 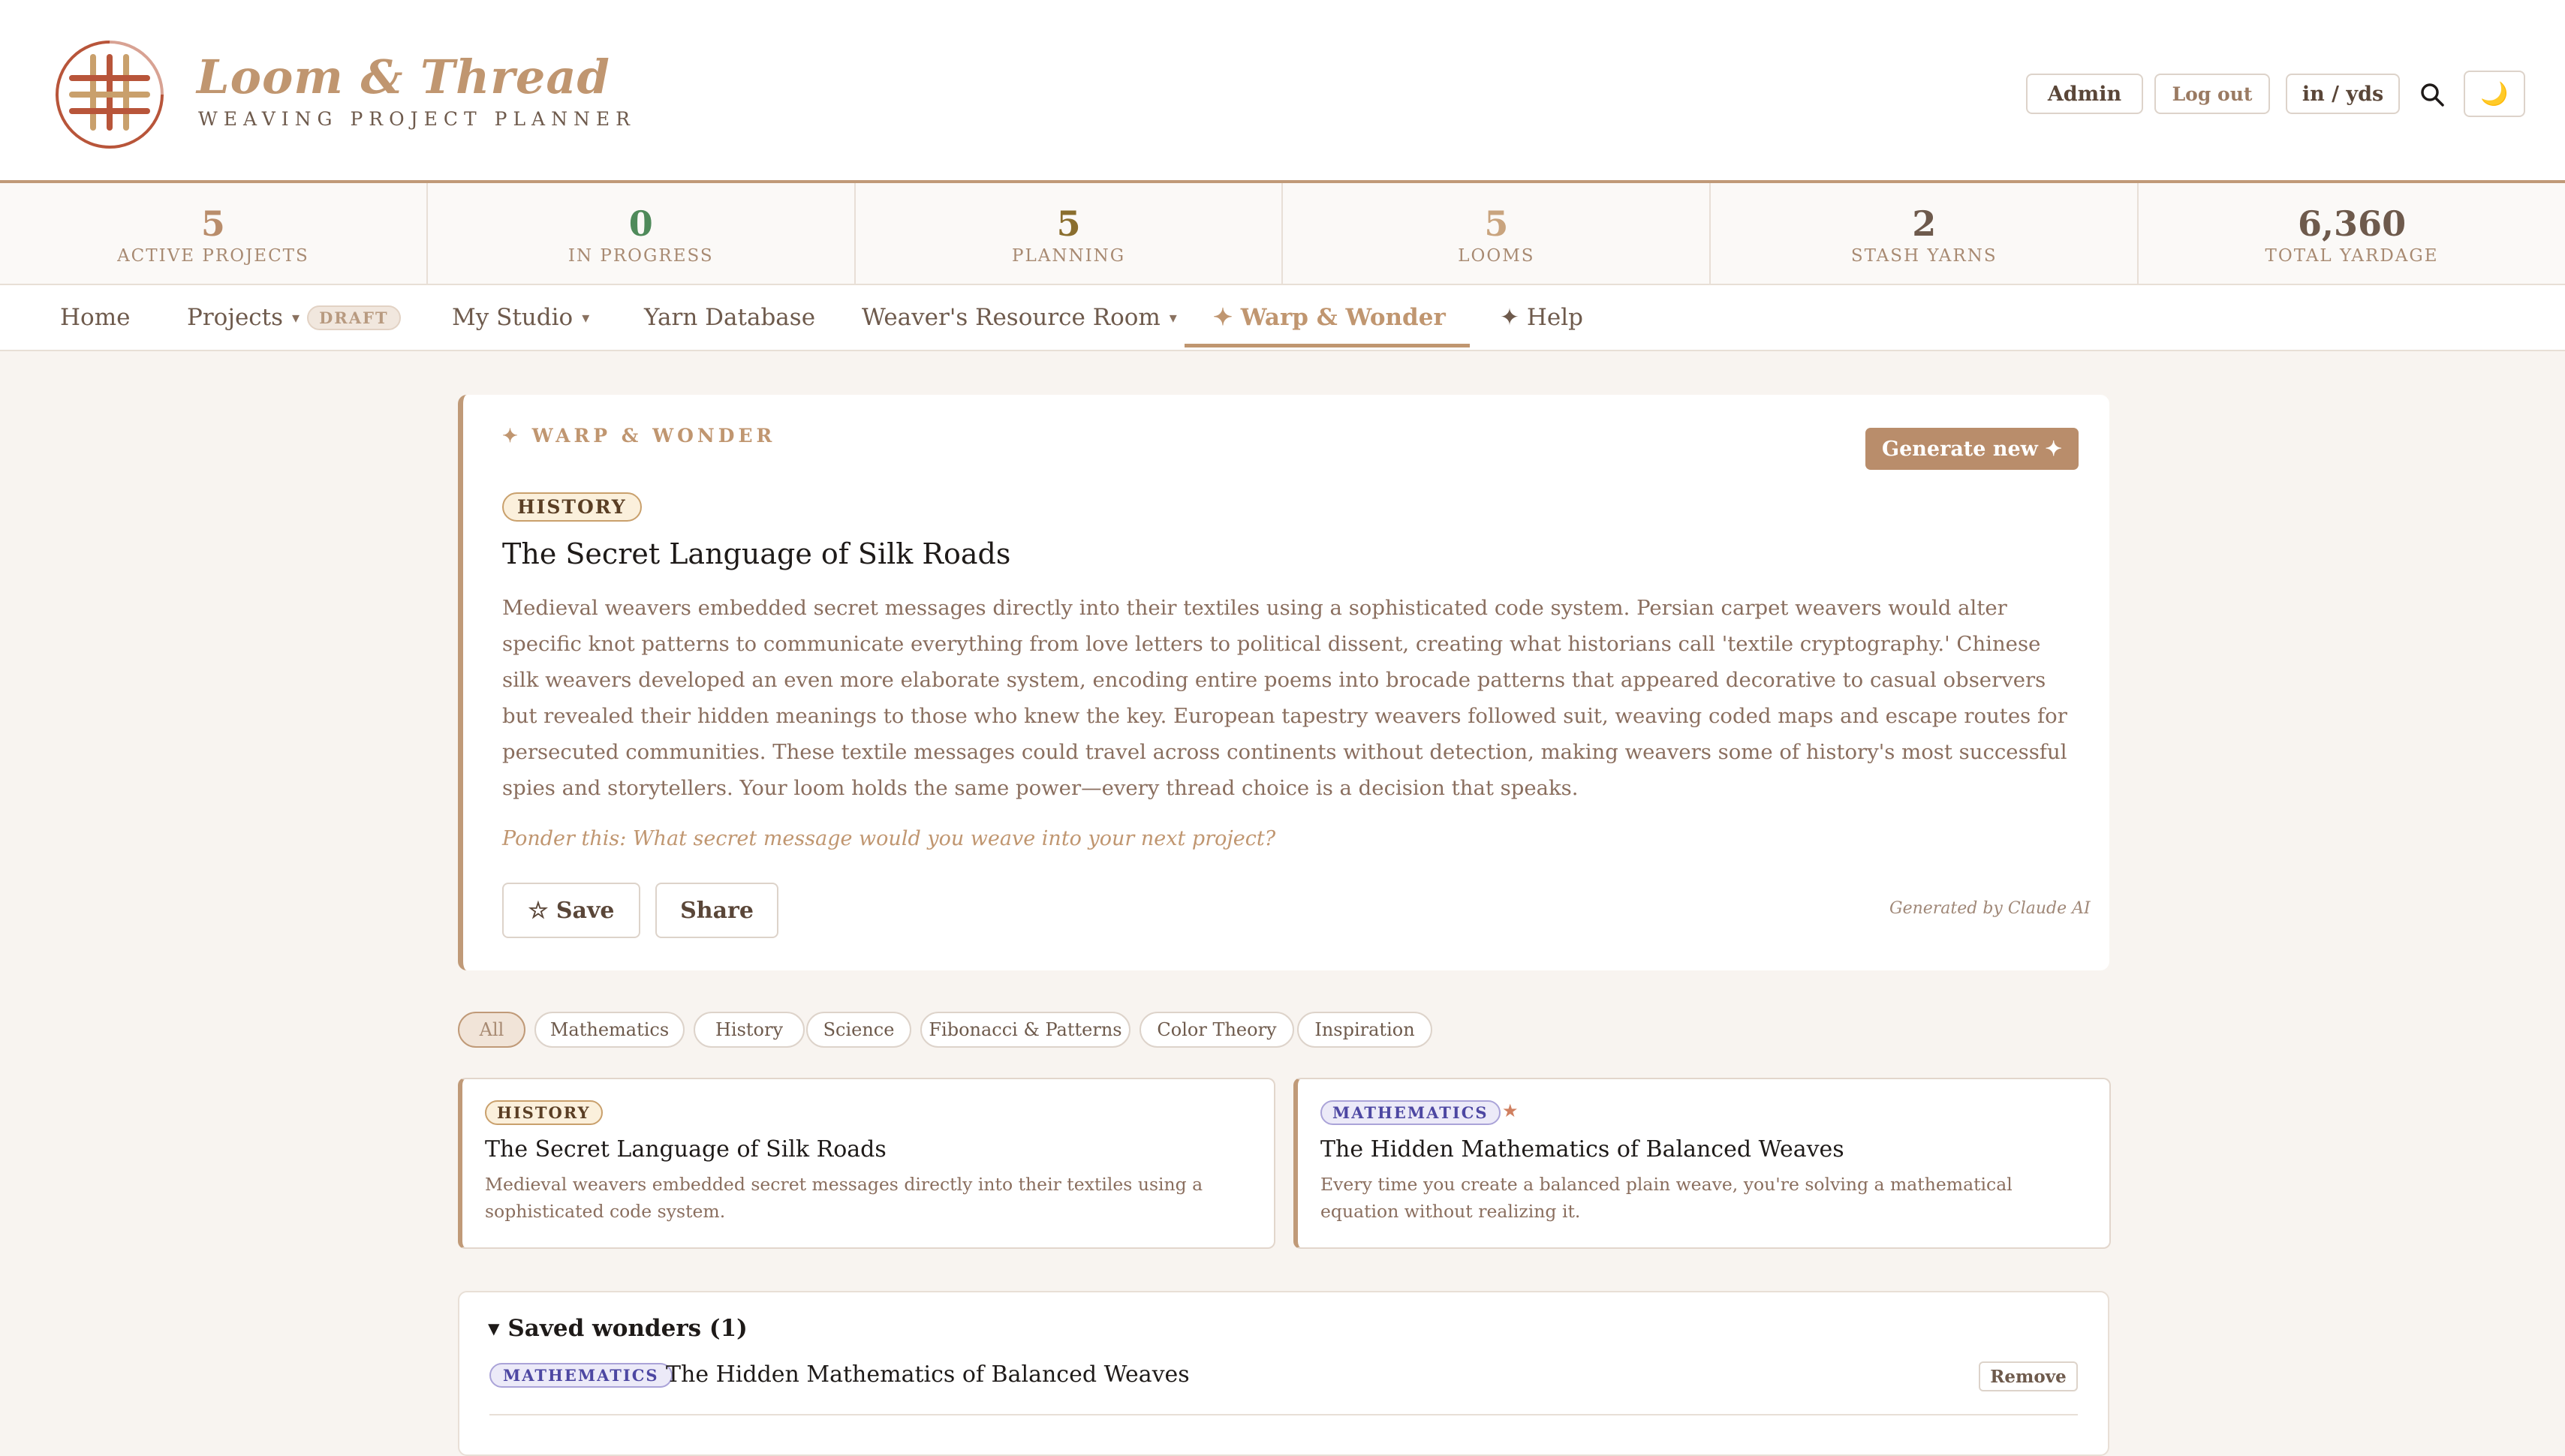 What do you see at coordinates (1990, 908) in the screenshot?
I see `generated-by-note: Generated by Claude AI` at bounding box center [1990, 908].